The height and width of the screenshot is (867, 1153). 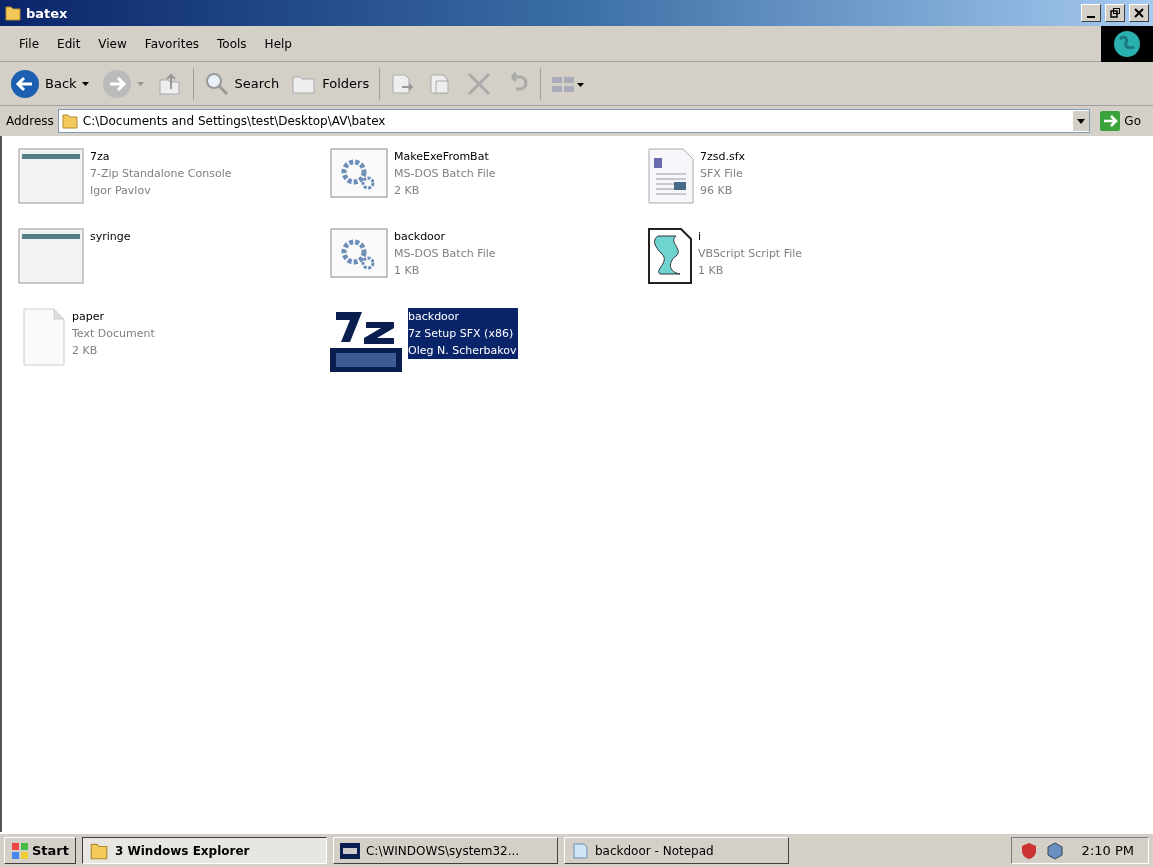 I want to click on clock: 2:10 PM, so click(x=1107, y=850).